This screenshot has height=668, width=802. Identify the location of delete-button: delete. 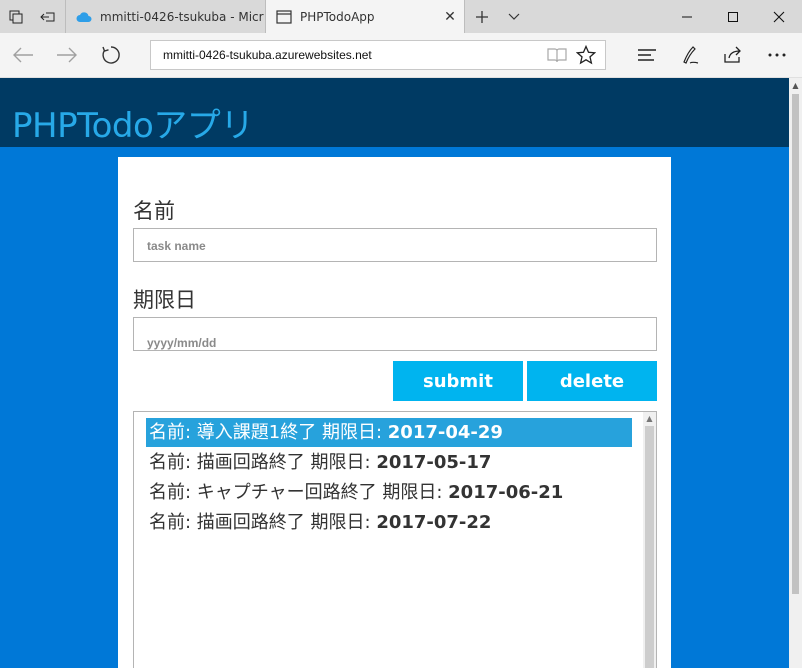
(592, 381).